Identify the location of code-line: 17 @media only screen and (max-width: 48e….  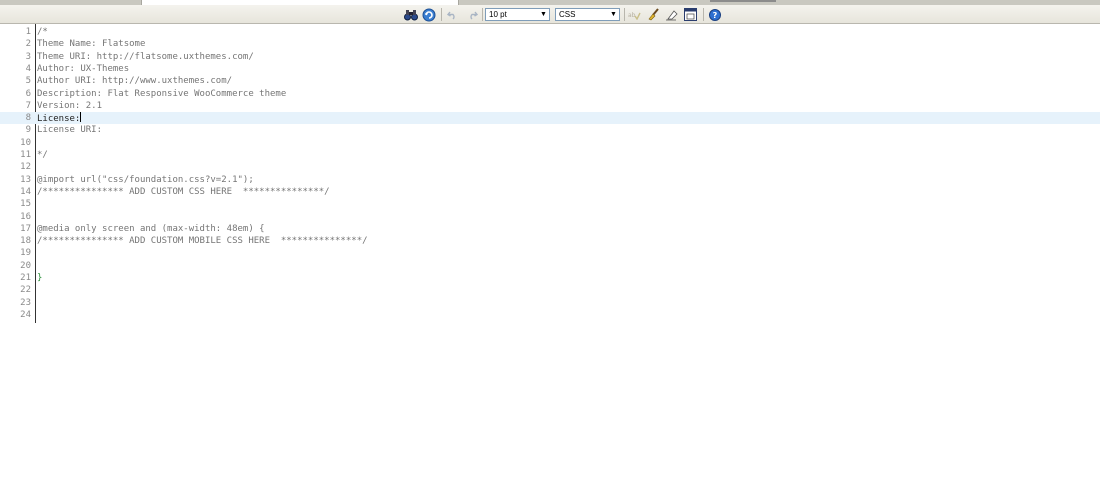
(550, 229).